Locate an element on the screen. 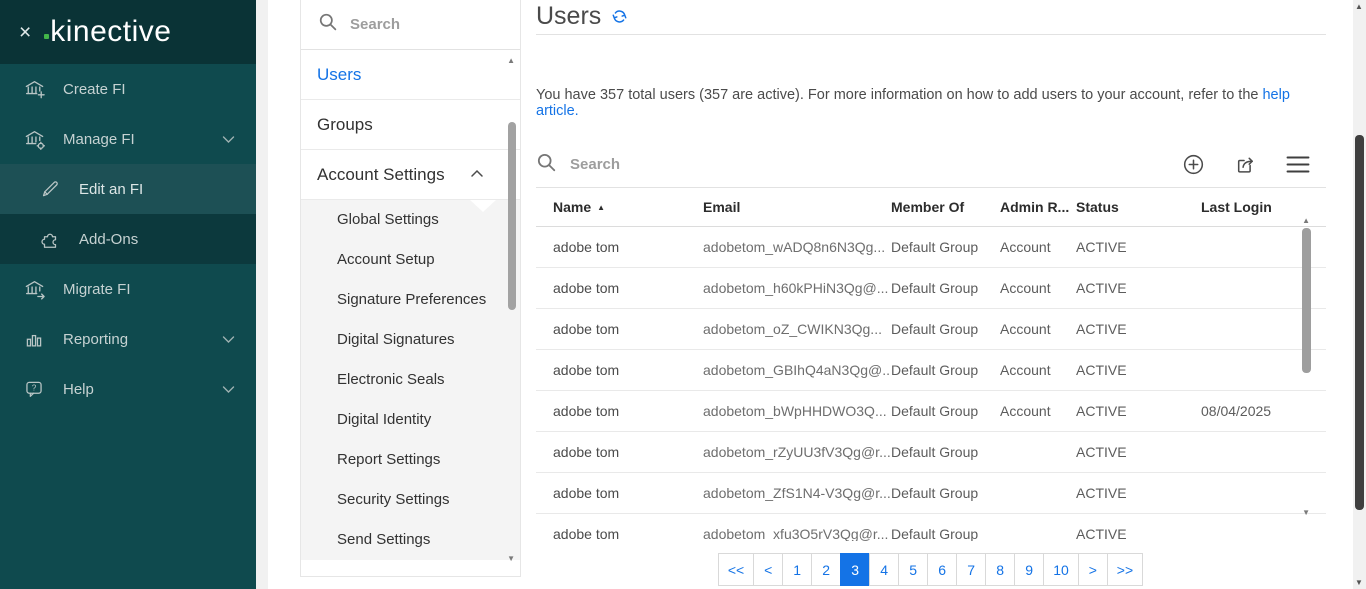 Image resolution: width=1366 pixels, height=589 pixels. export-icon is located at coordinates (1245, 164).